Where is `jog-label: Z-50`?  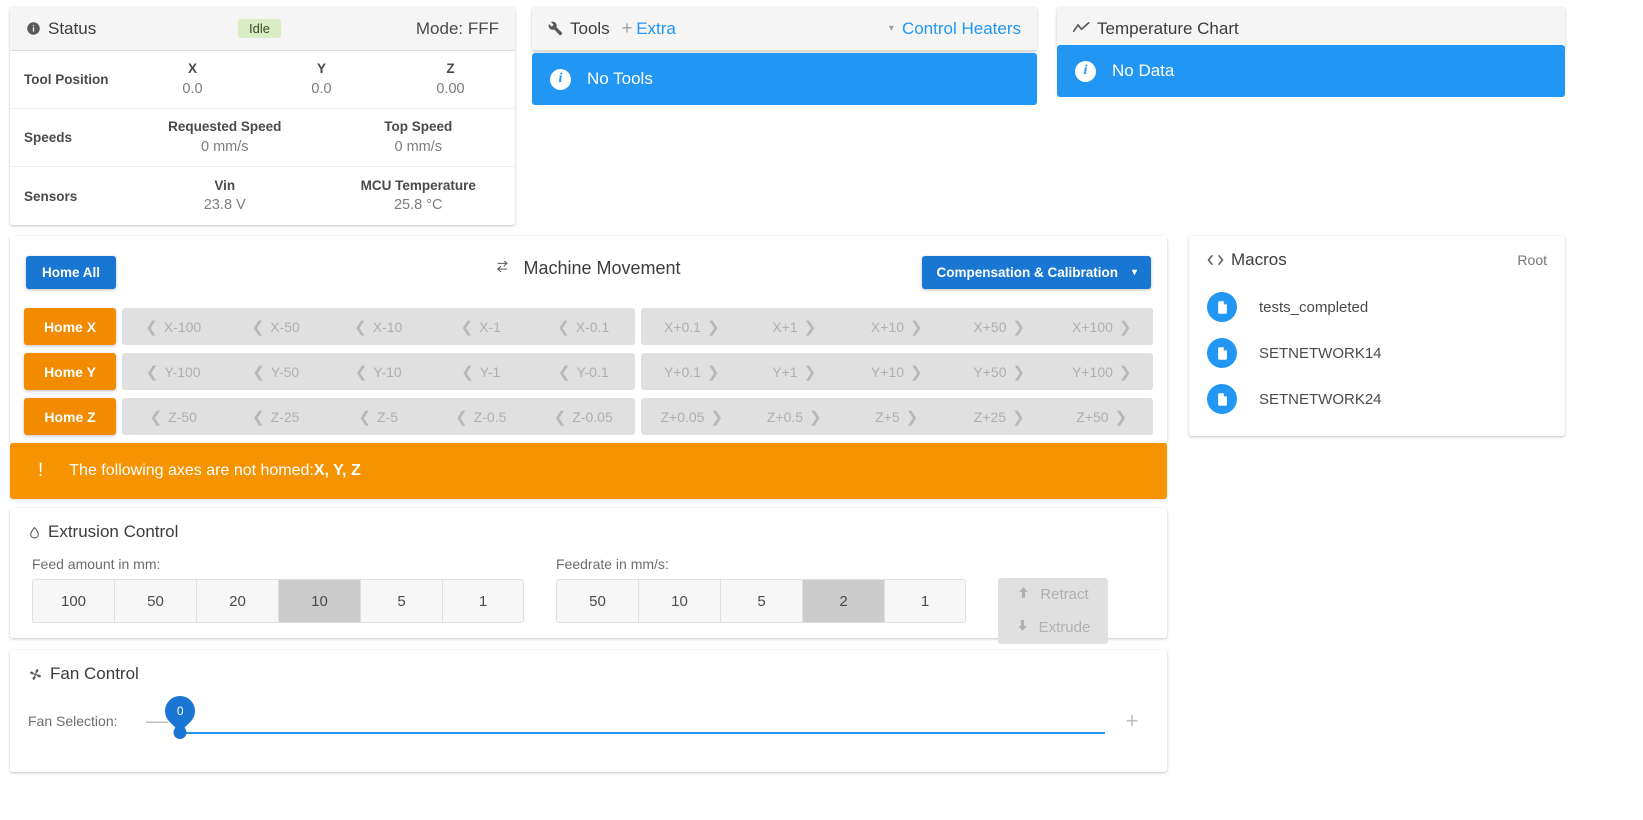 jog-label: Z-50 is located at coordinates (182, 416).